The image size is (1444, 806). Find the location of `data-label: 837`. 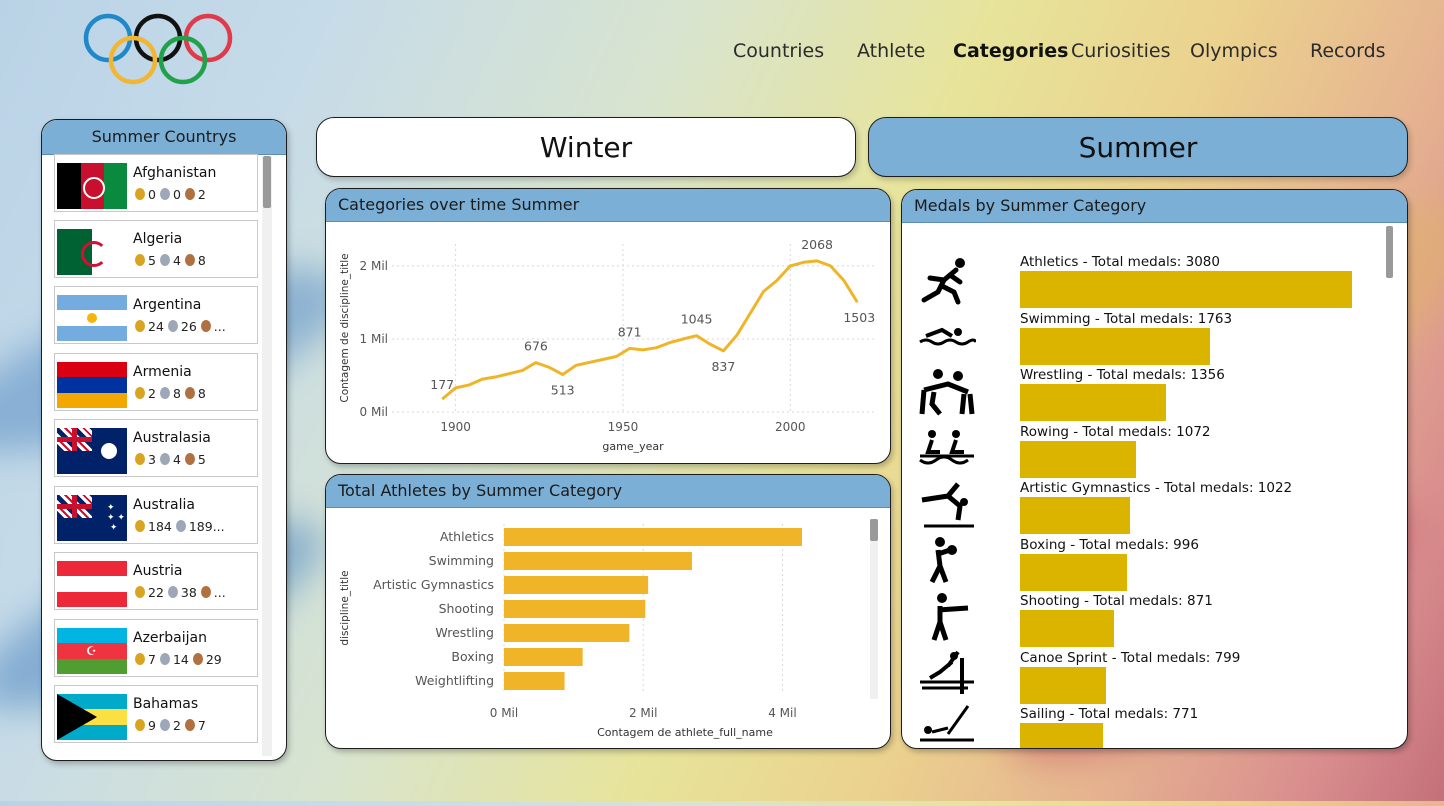

data-label: 837 is located at coordinates (723, 366).